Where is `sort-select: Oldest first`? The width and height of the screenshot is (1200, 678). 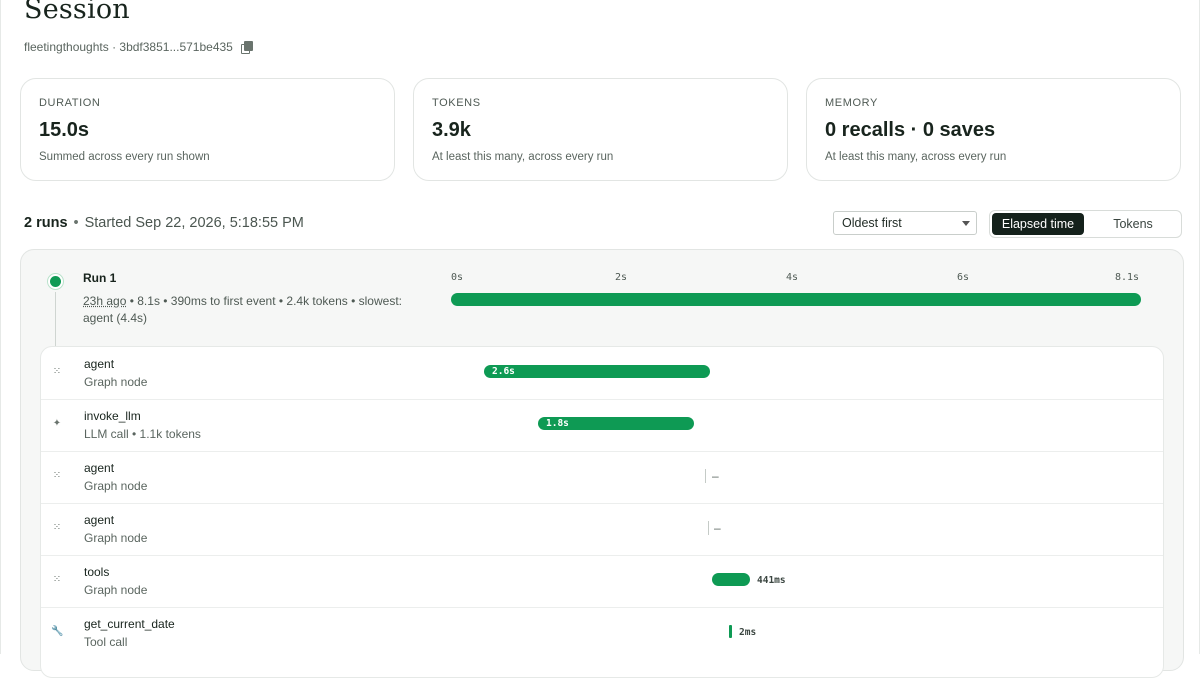 sort-select: Oldest first is located at coordinates (905, 223).